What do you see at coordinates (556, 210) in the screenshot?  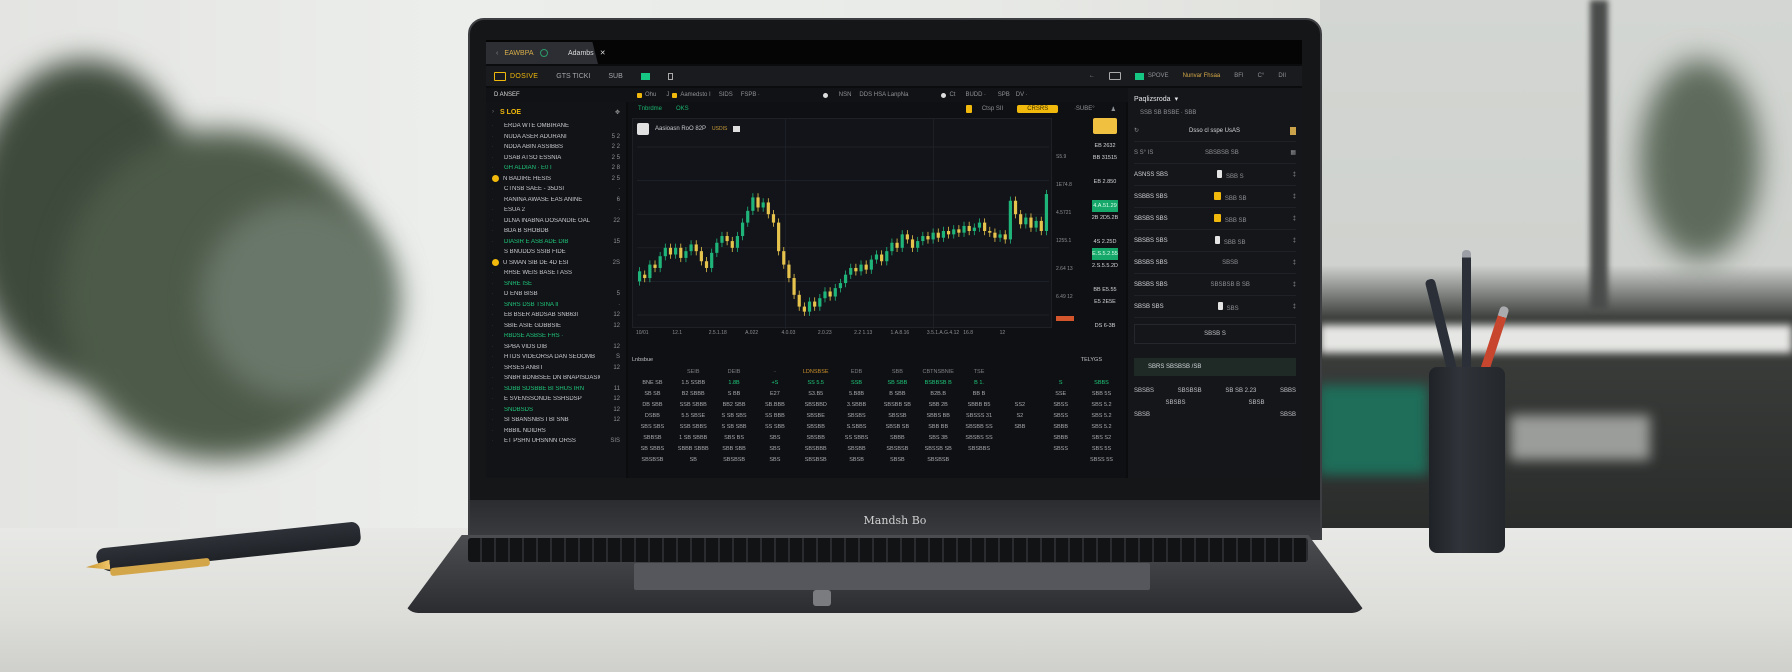 I see `watchlist-row: ∙ ESUA 2 ∙` at bounding box center [556, 210].